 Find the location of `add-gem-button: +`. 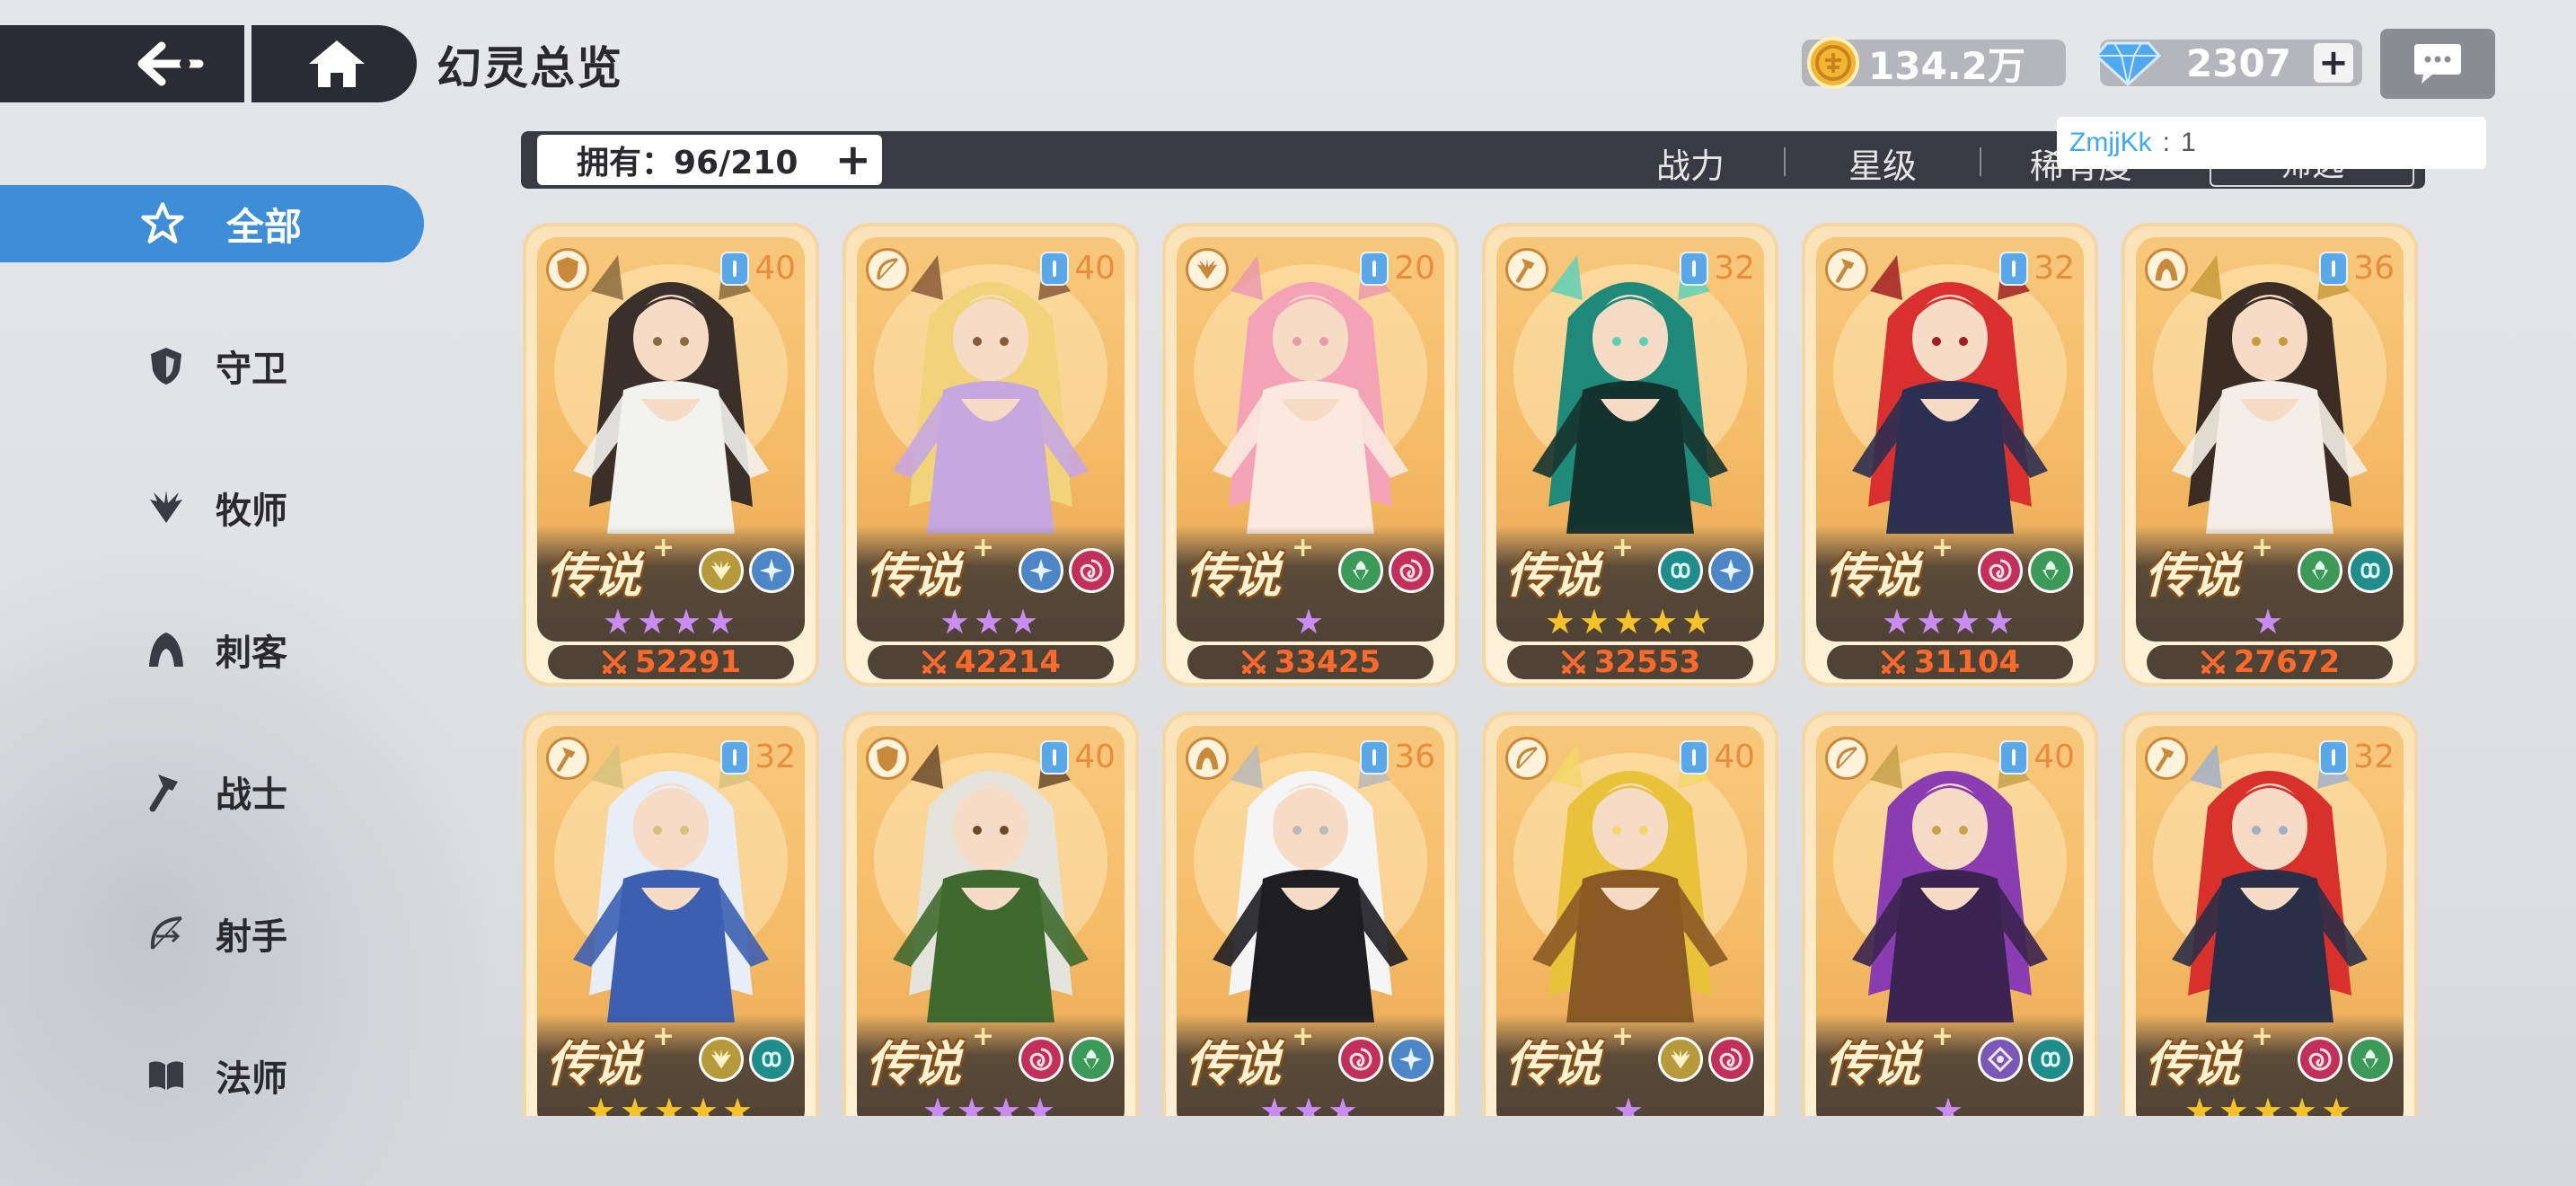

add-gem-button: + is located at coordinates (2333, 63).